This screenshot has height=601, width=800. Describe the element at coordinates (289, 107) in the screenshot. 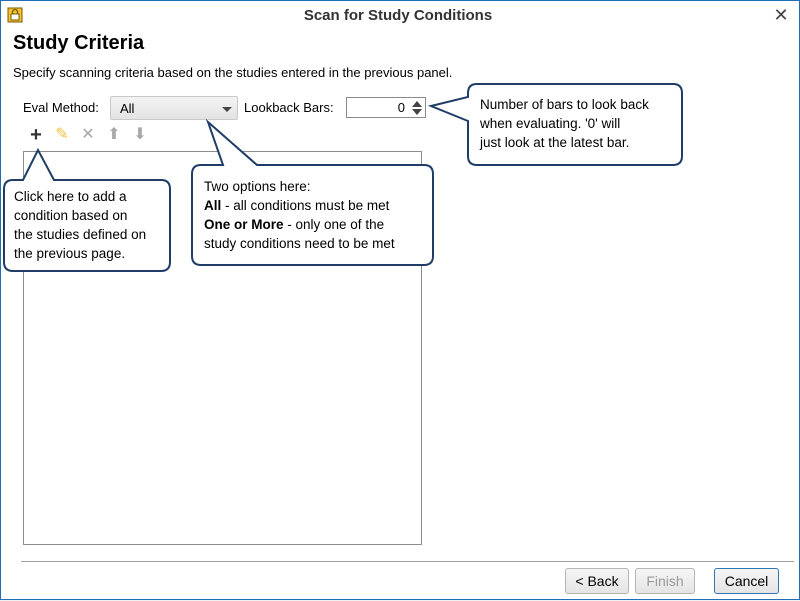

I see `lookback-bars-label: Lookback Bars:` at that location.